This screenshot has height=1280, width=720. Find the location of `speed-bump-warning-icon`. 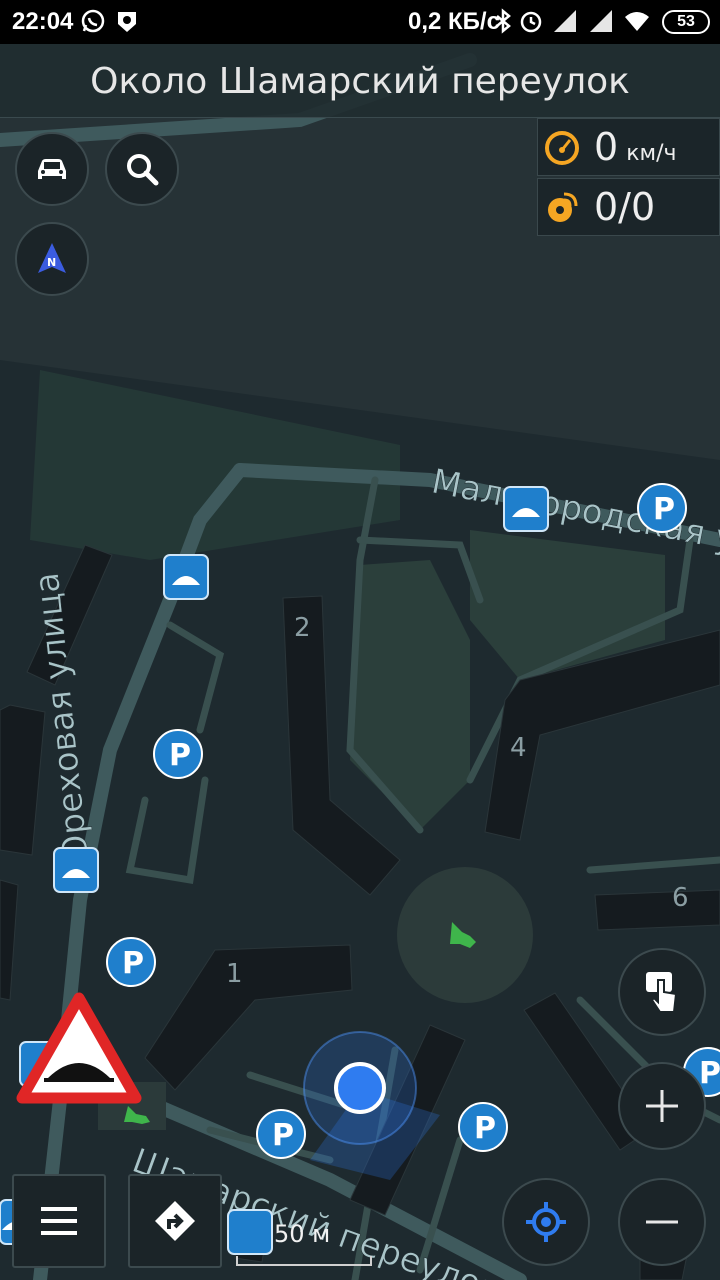

speed-bump-warning-icon is located at coordinates (79, 1048).